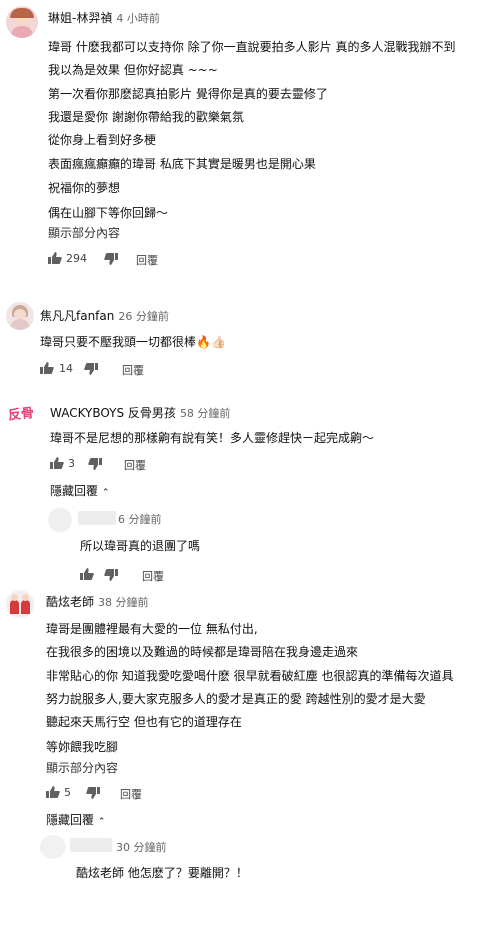  I want to click on like-count: 5, so click(67, 792).